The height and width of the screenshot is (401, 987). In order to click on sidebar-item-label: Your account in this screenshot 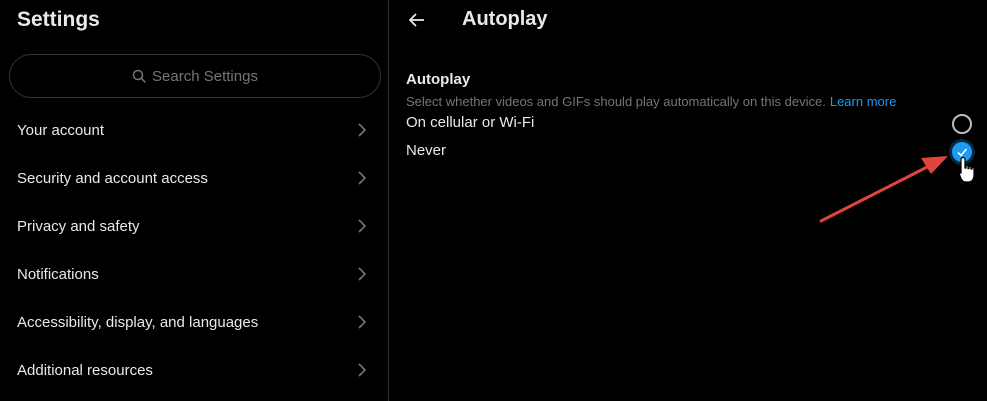, I will do `click(61, 130)`.